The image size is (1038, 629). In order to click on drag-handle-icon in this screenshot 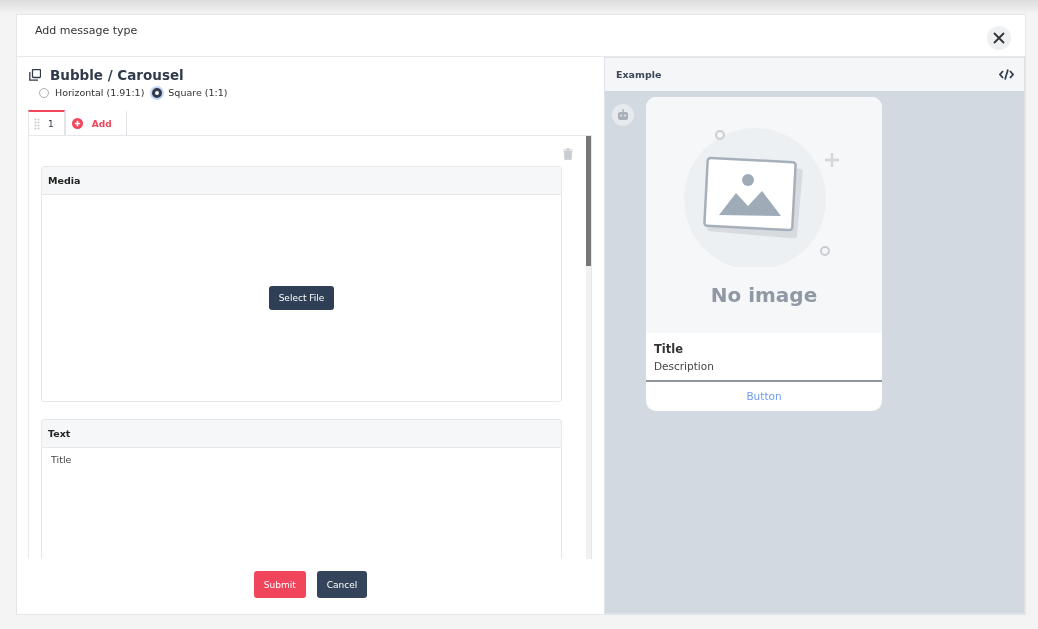, I will do `click(37, 123)`.